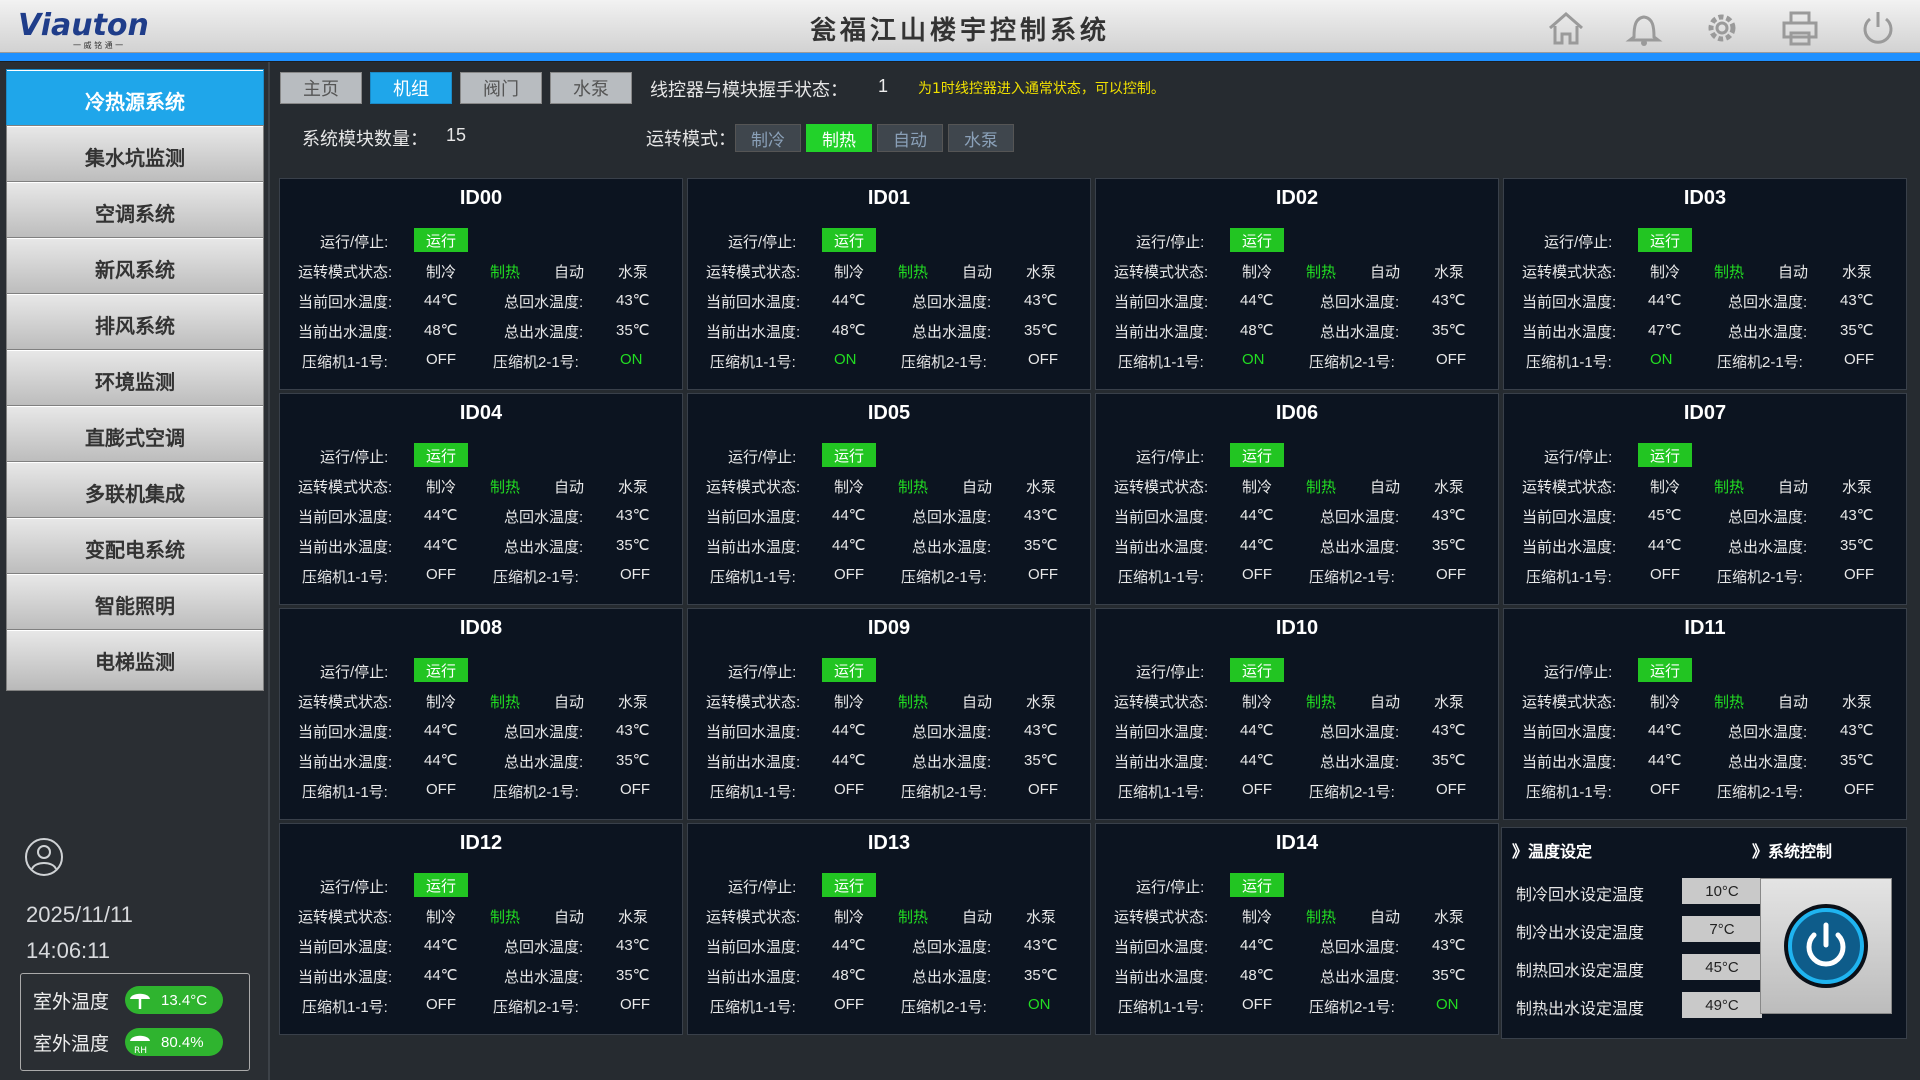 Image resolution: width=1920 pixels, height=1080 pixels. Describe the element at coordinates (768, 138) in the screenshot. I see `mode-cool-button: 制冷` at that location.